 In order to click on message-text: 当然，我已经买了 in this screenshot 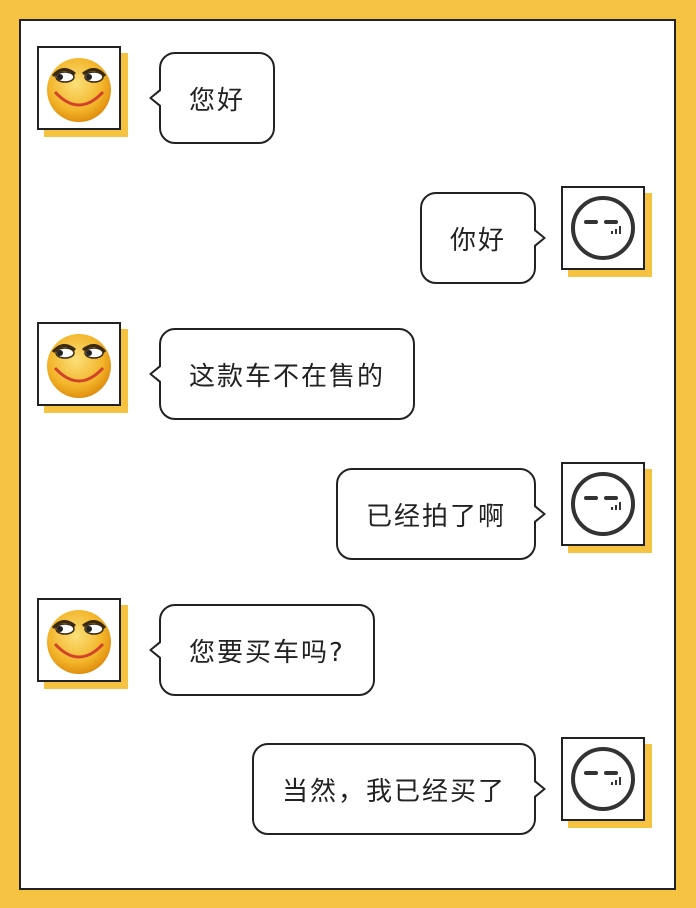, I will do `click(393, 791)`.